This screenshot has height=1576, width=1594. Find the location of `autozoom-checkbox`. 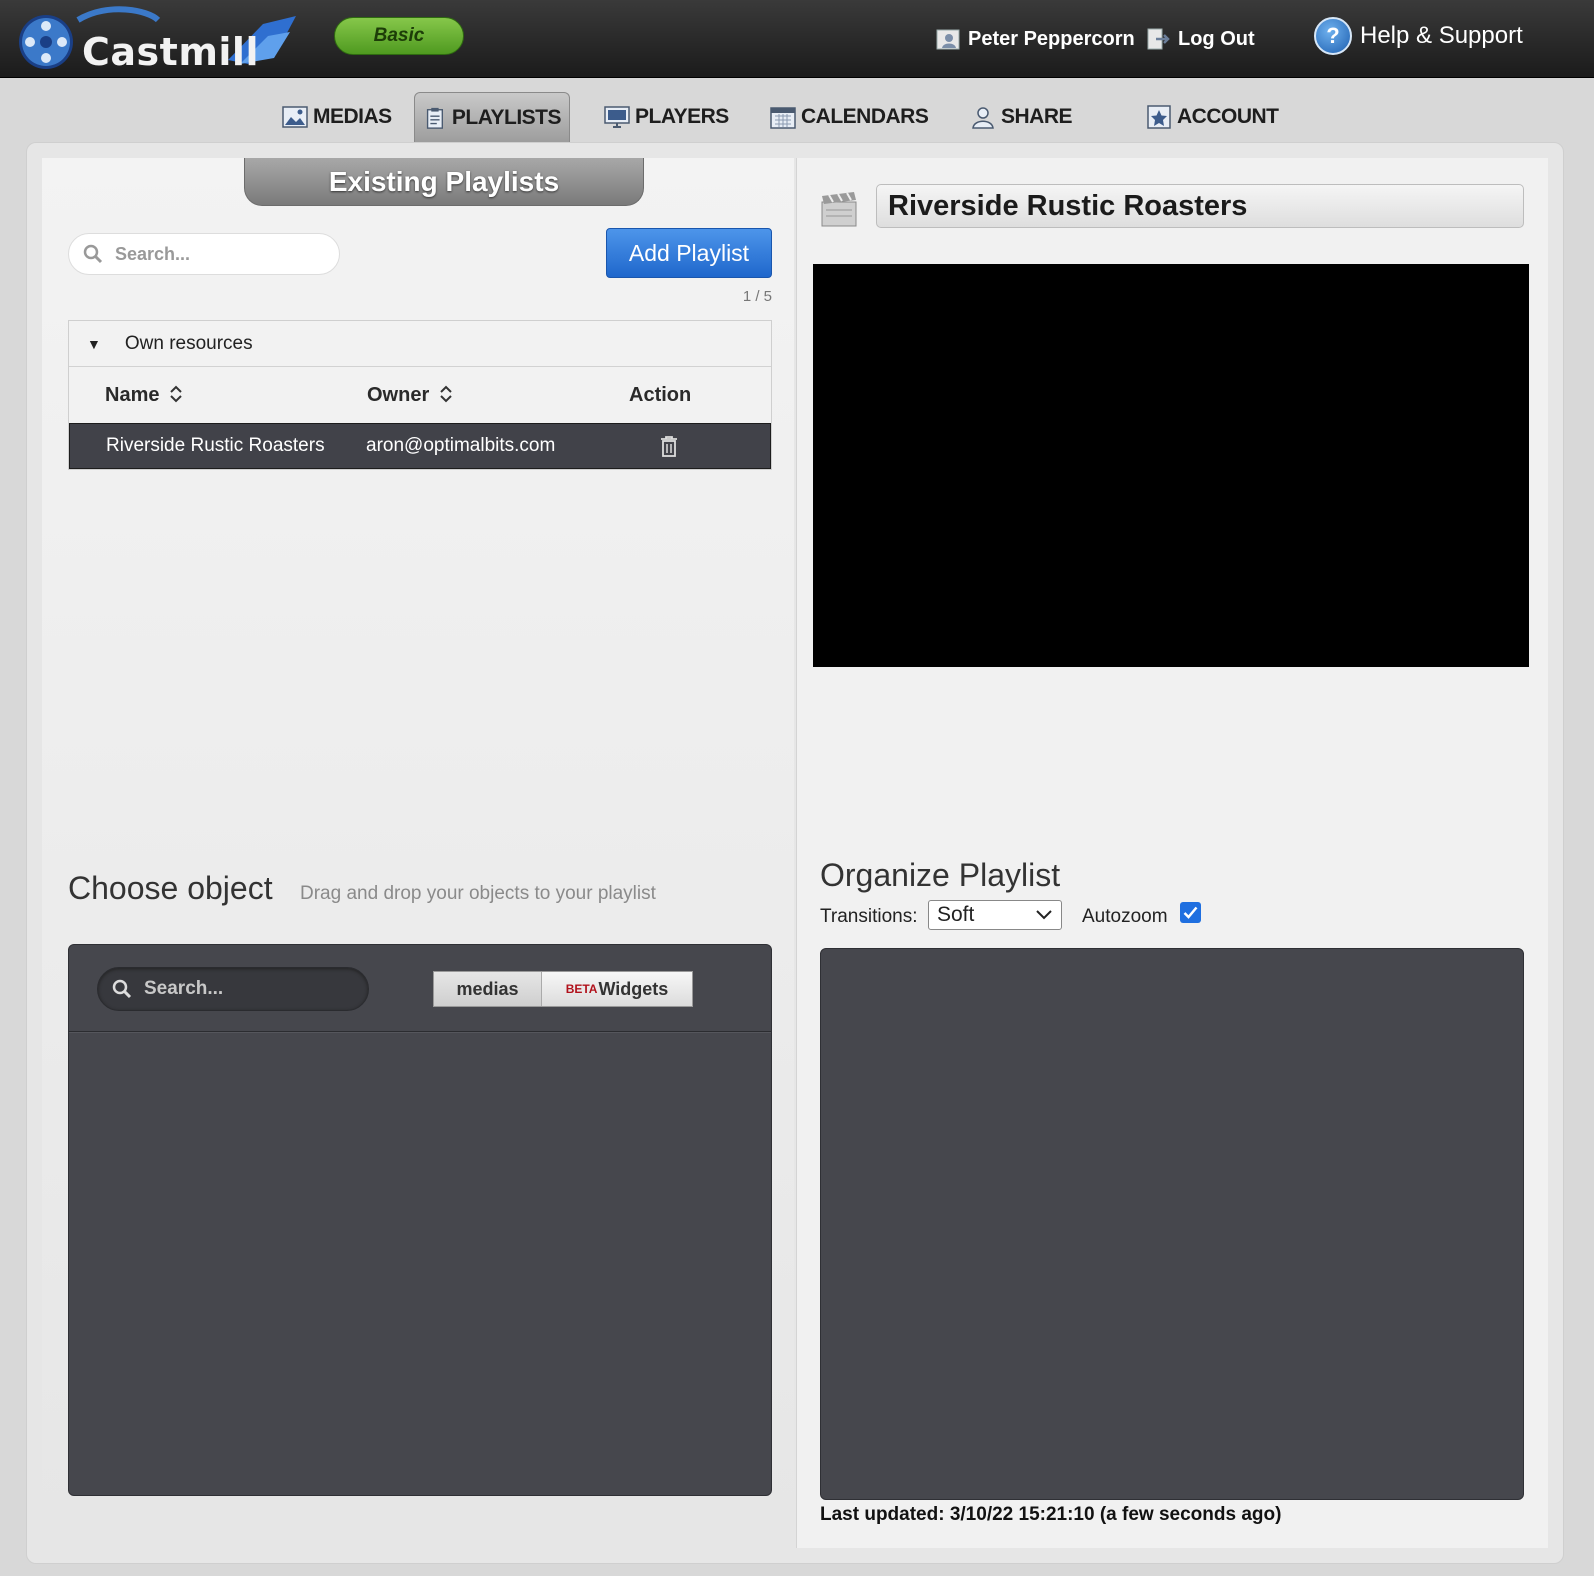

autozoom-checkbox is located at coordinates (1190, 912).